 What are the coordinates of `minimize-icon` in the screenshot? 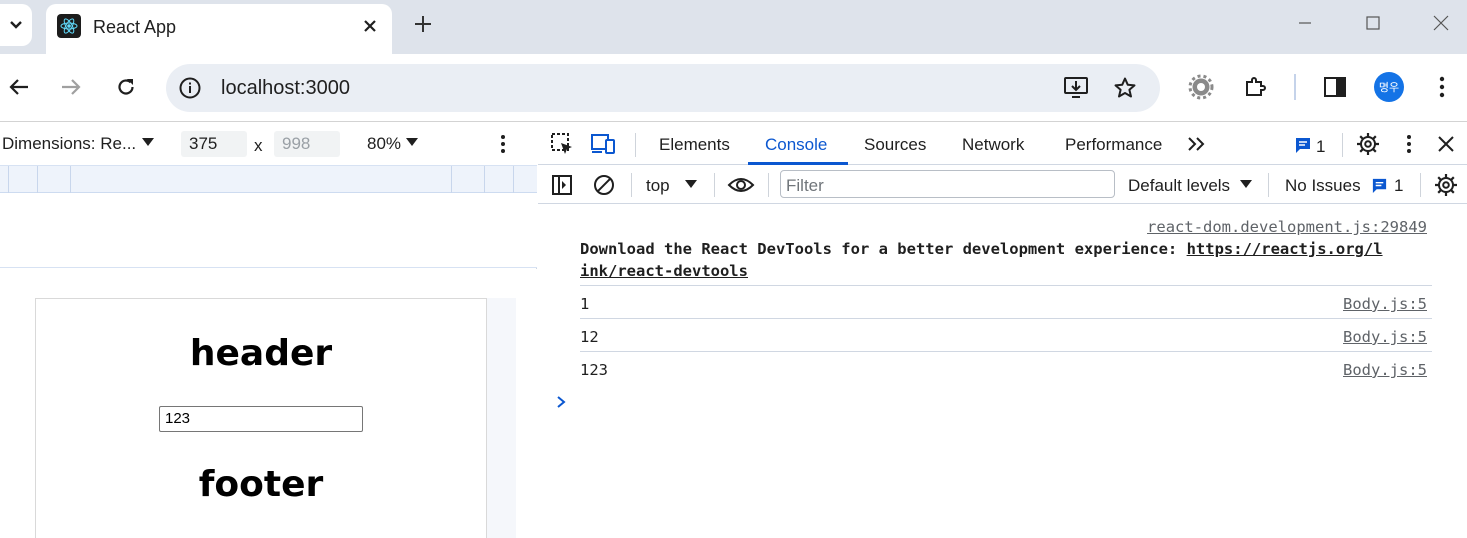 It's located at (1305, 23).